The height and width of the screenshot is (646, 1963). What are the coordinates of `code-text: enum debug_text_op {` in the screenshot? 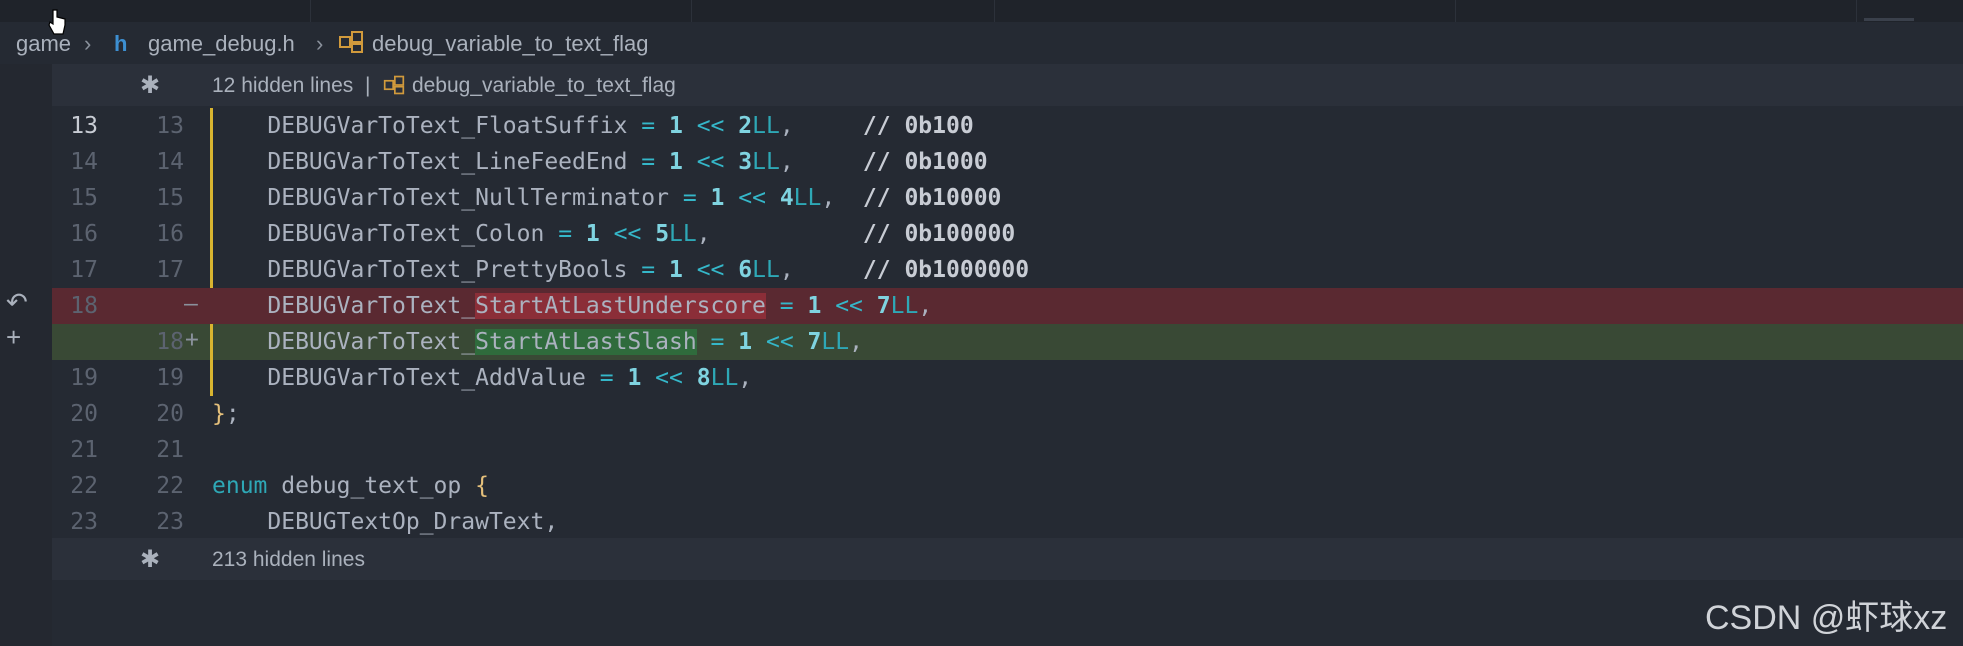 It's located at (350, 486).